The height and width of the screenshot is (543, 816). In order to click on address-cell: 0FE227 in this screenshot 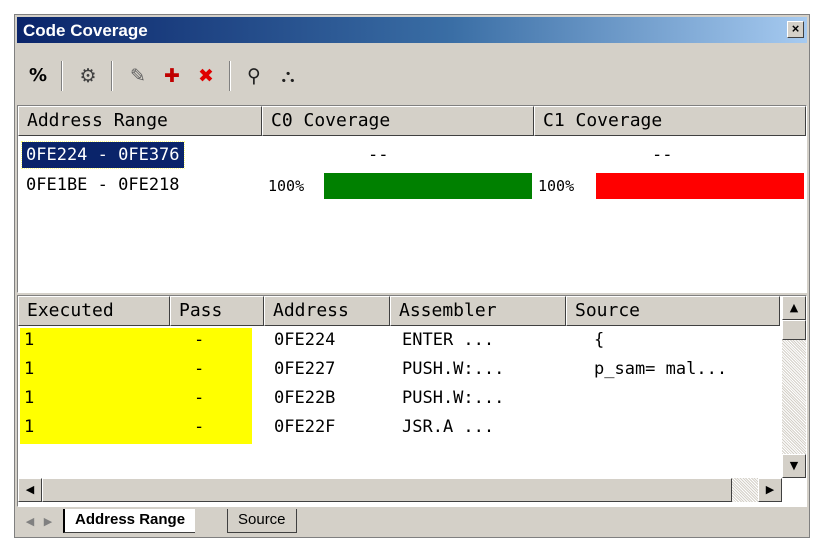, I will do `click(305, 369)`.